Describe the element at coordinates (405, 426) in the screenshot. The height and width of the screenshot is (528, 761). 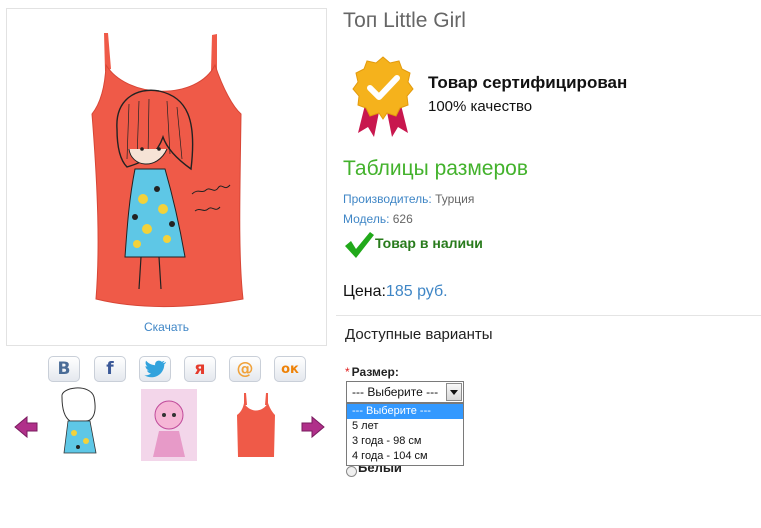
I see `dropdown-option: 5 лет` at that location.